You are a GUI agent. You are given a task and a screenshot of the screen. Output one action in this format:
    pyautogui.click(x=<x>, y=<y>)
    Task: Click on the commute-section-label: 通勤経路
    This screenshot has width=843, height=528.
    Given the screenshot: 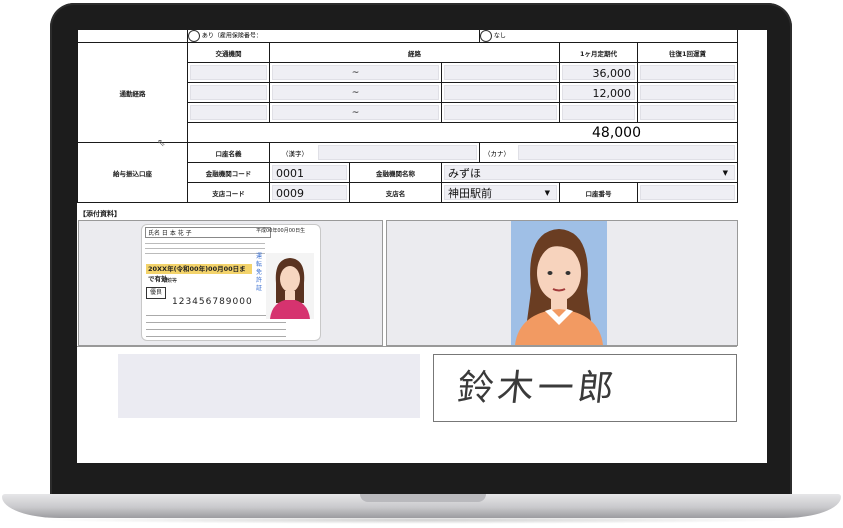 What is the action you would take?
    pyautogui.click(x=132, y=92)
    